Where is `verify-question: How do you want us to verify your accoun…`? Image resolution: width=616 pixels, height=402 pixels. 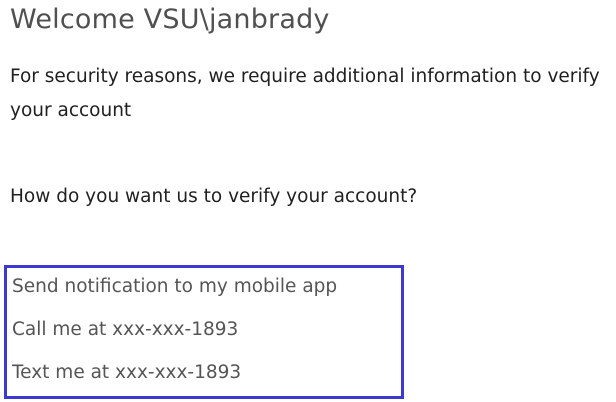 verify-question: How do you want us to verify your accoun… is located at coordinates (214, 196).